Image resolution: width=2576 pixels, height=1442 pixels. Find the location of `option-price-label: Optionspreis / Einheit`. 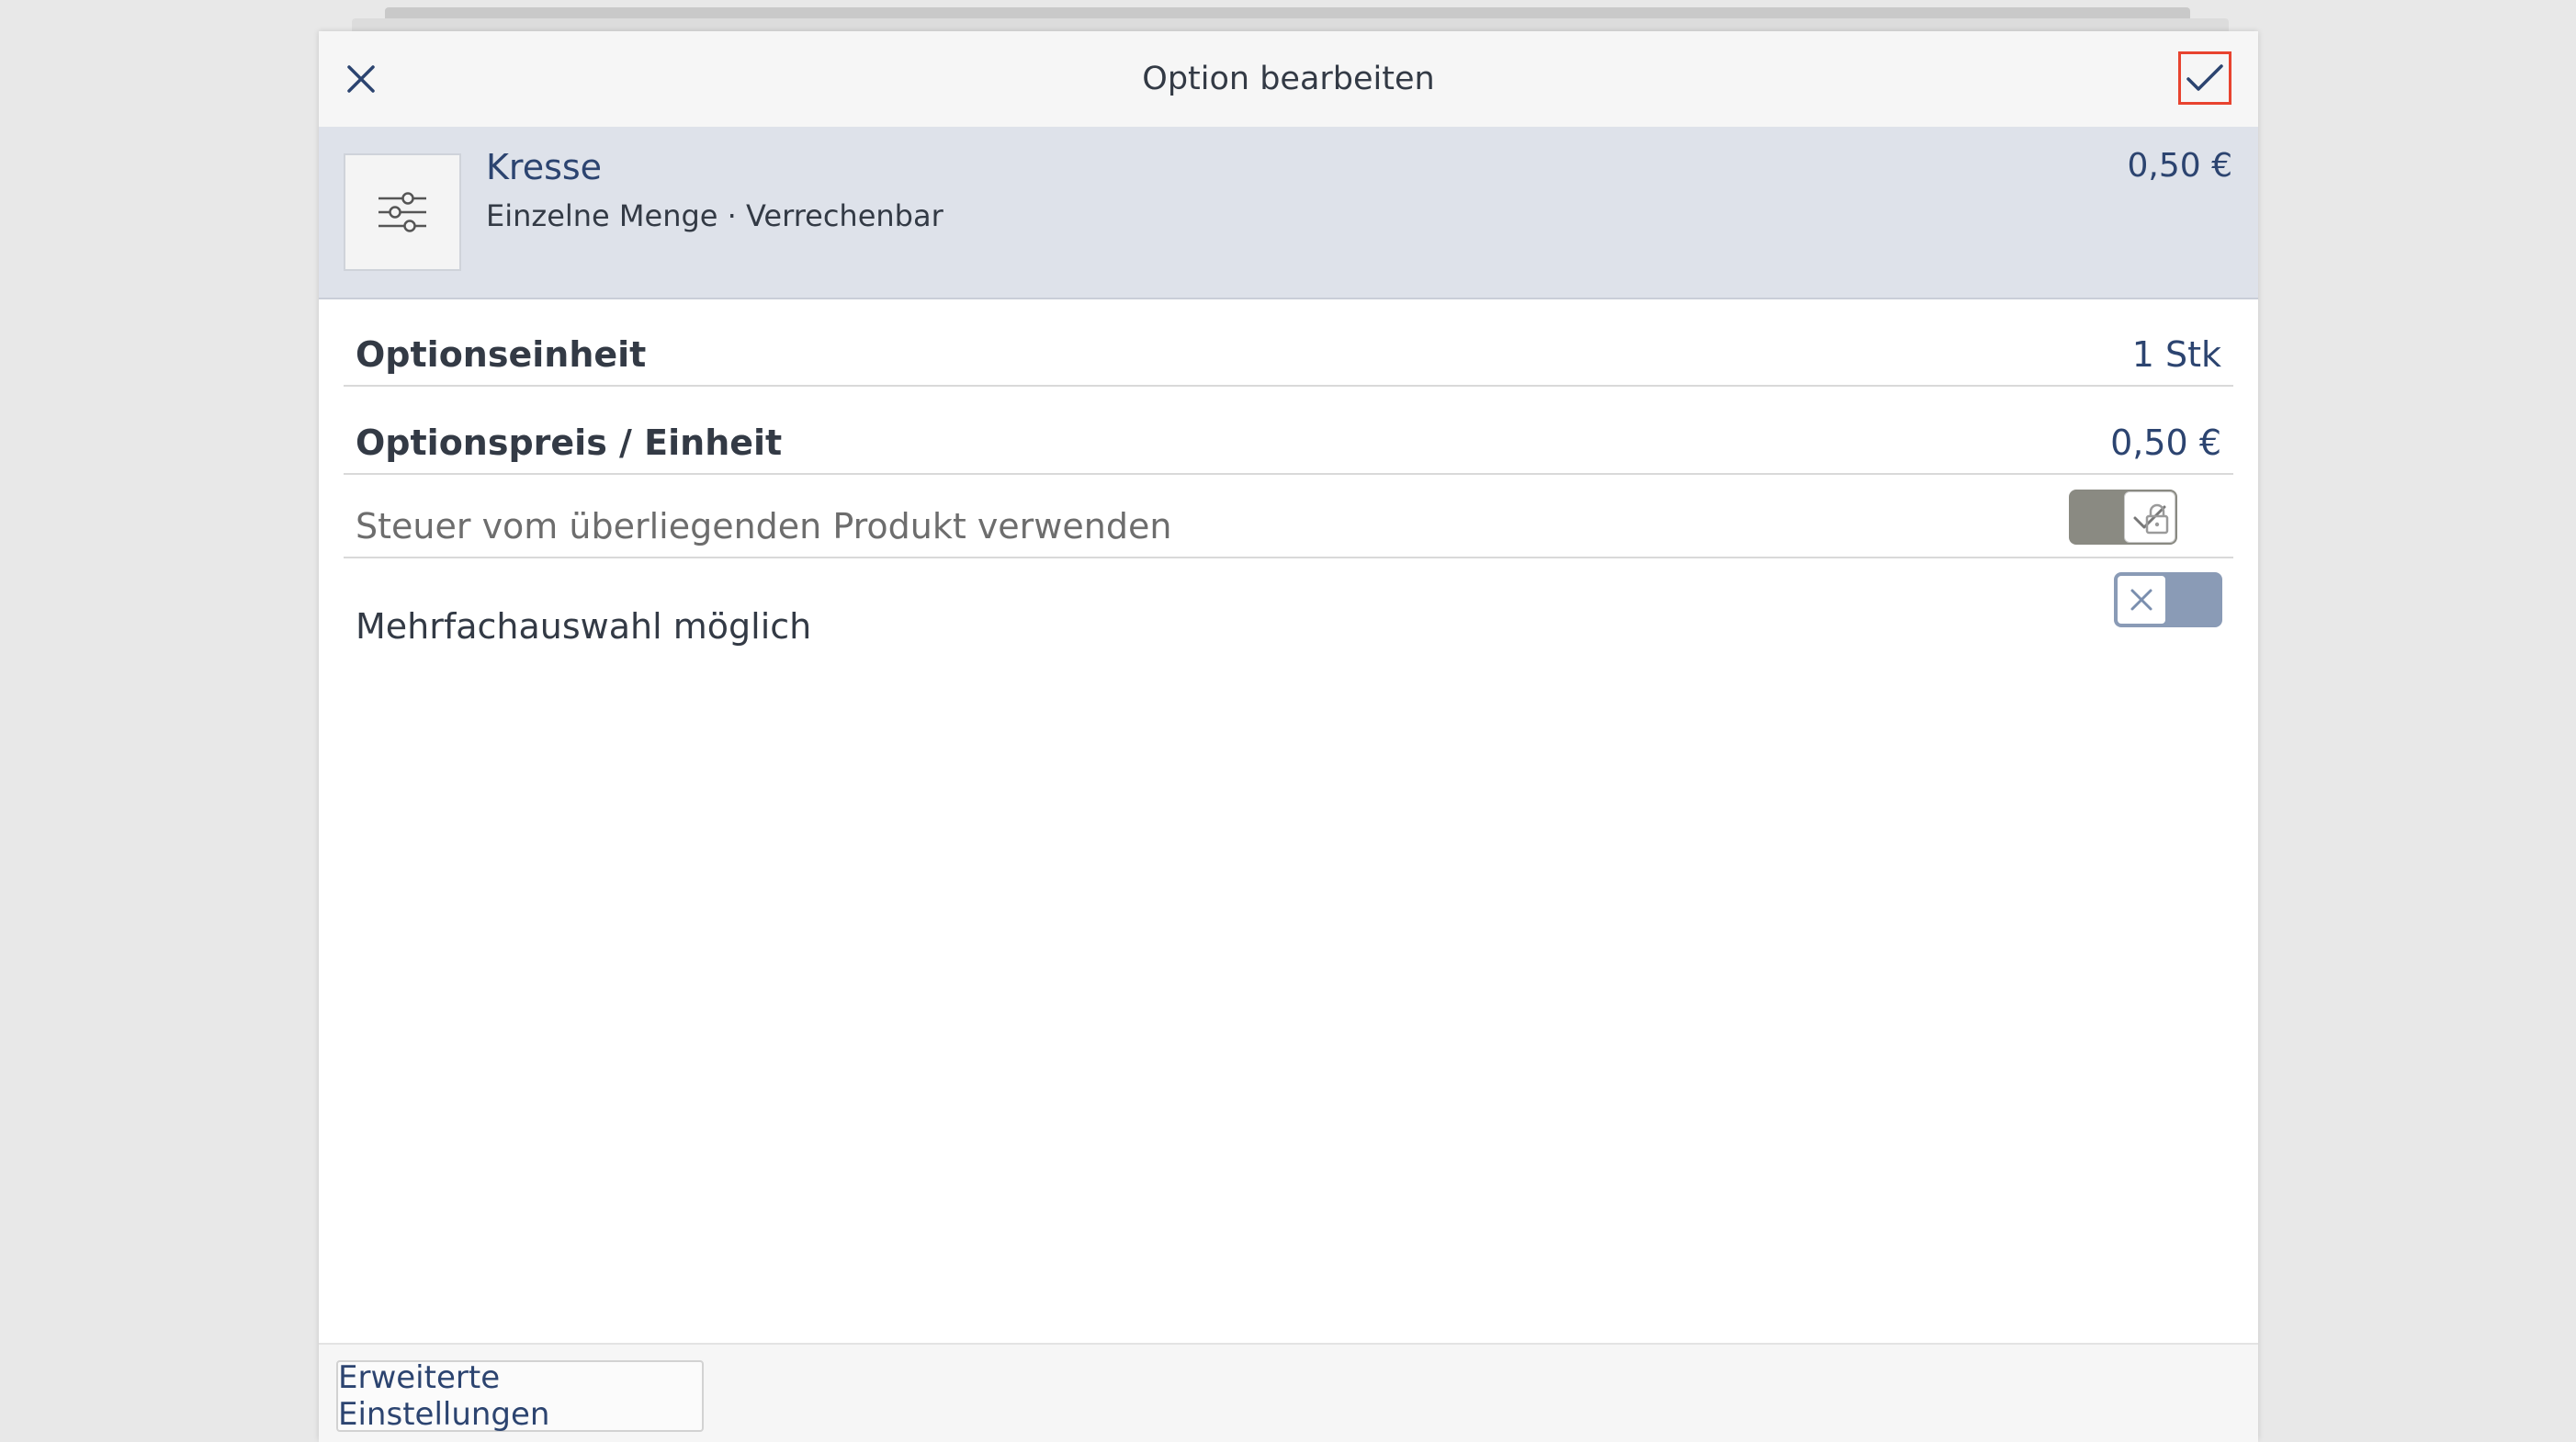

option-price-label: Optionspreis / Einheit is located at coordinates (569, 442).